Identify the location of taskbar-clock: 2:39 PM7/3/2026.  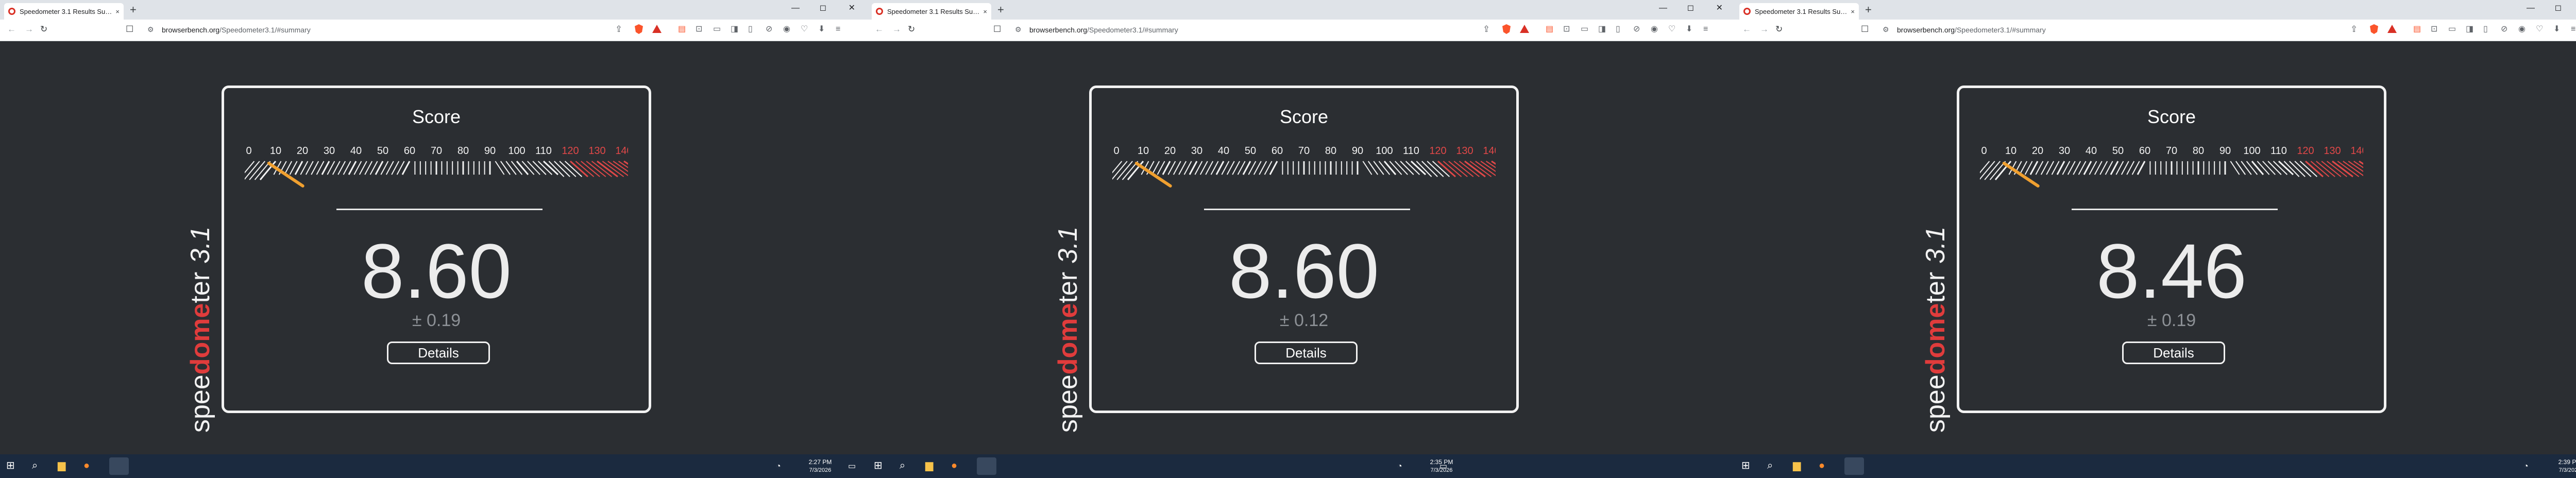
(2562, 466).